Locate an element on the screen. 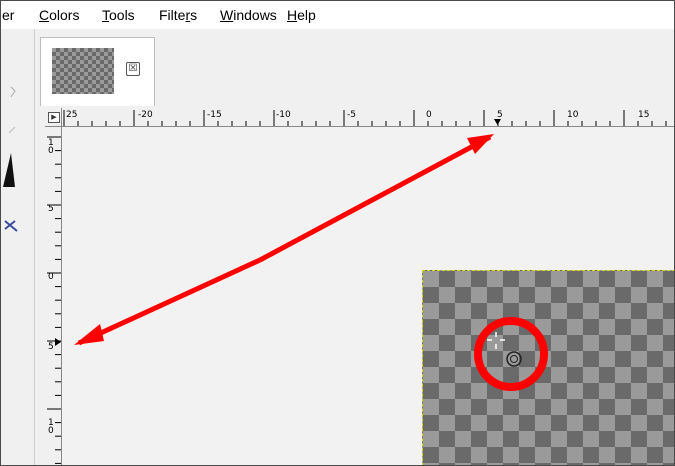 The height and width of the screenshot is (466, 675). annotation-arrow-right-shaft is located at coordinates (375, 198).